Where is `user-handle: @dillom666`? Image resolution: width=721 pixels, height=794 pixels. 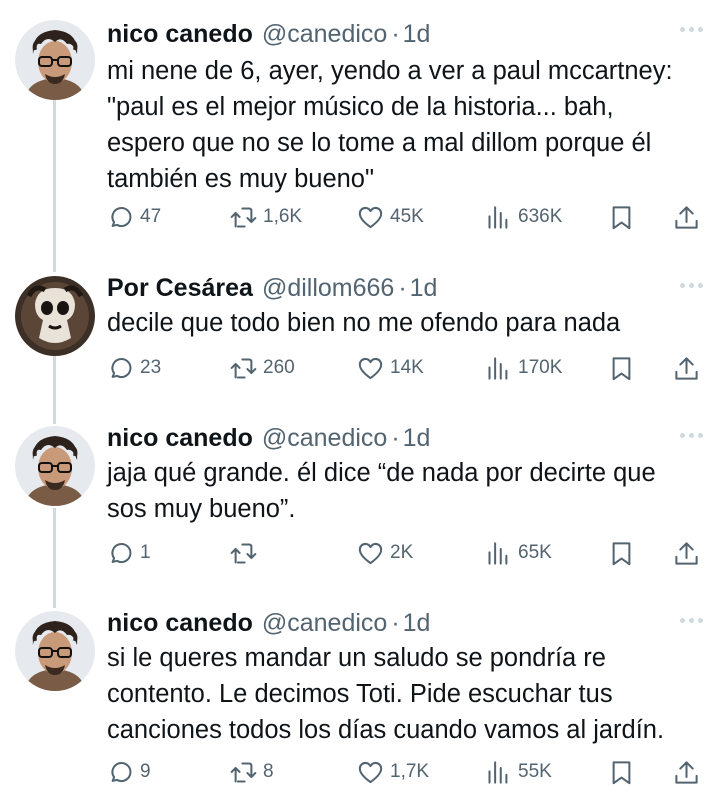
user-handle: @dillom666 is located at coordinates (328, 288).